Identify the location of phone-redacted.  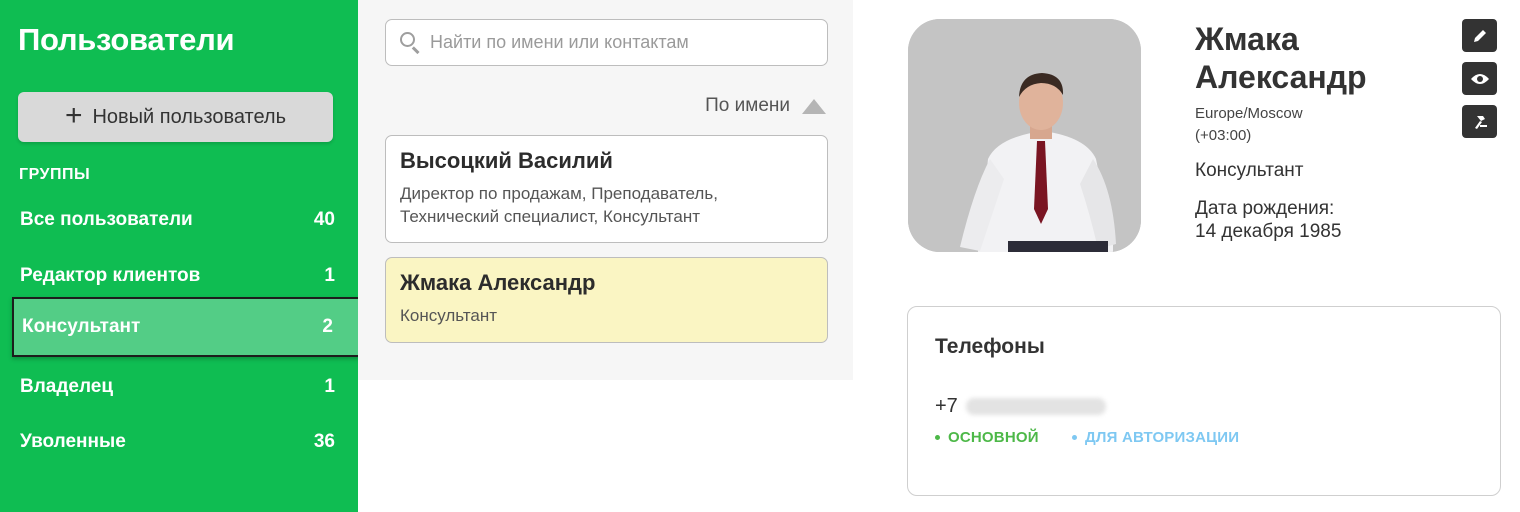
(1035, 406).